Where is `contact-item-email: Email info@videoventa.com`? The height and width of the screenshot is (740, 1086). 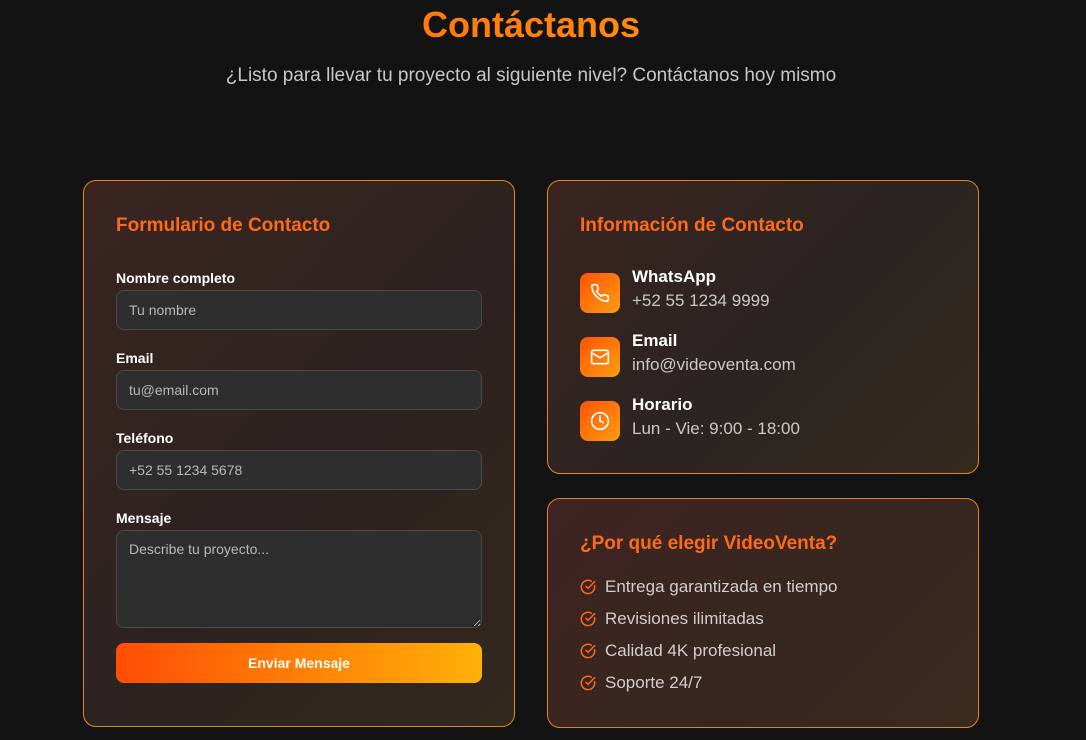
contact-item-email: Email info@videoventa.com is located at coordinates (770, 355).